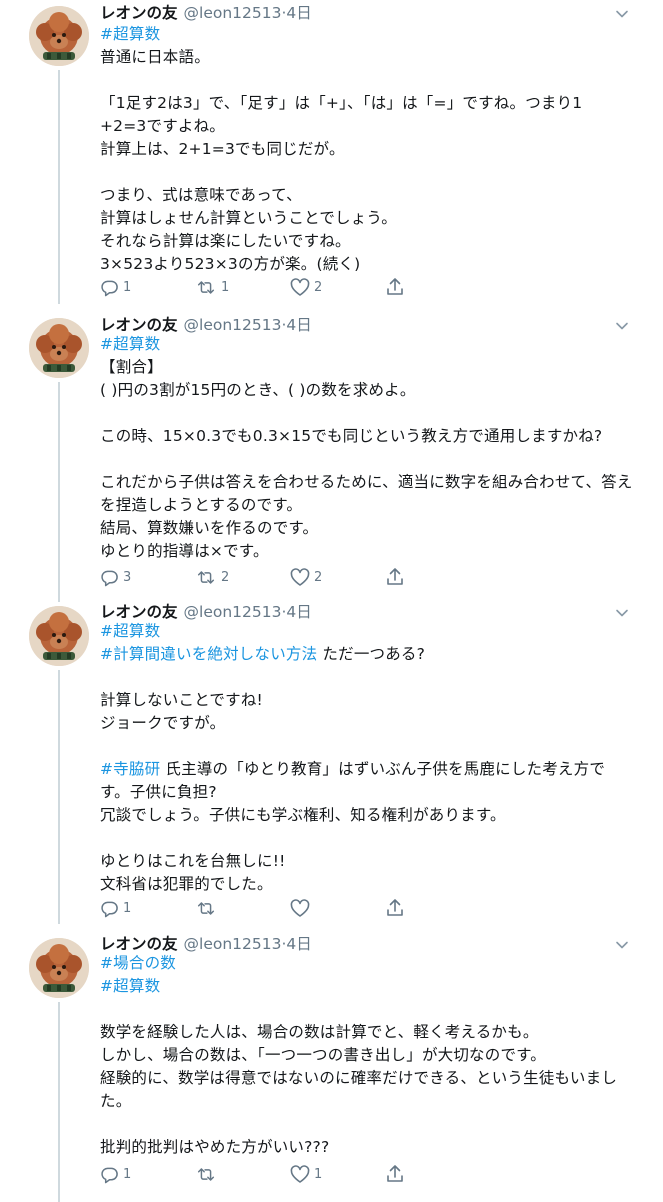 The height and width of the screenshot is (1202, 663). Describe the element at coordinates (306, 1174) in the screenshot. I see `like-button: 1` at that location.